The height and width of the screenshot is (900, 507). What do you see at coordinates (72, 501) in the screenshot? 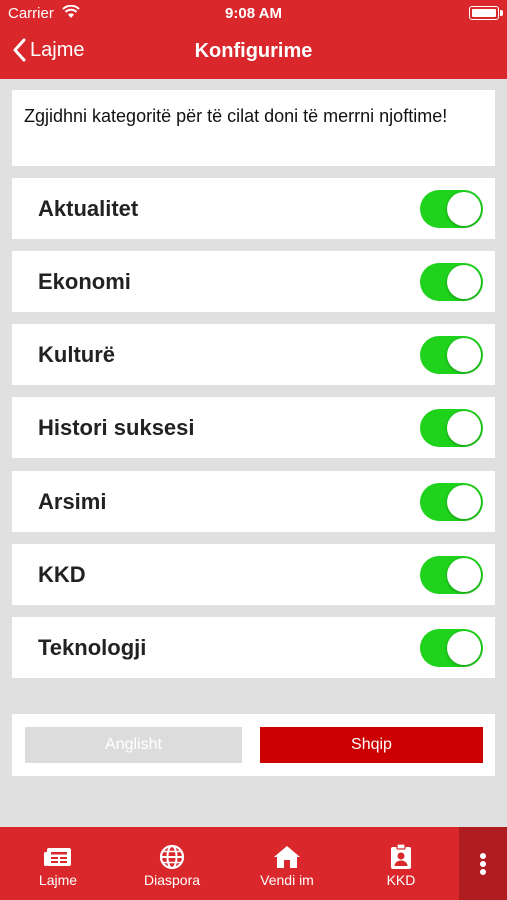
I see `category-label: Arsimi` at bounding box center [72, 501].